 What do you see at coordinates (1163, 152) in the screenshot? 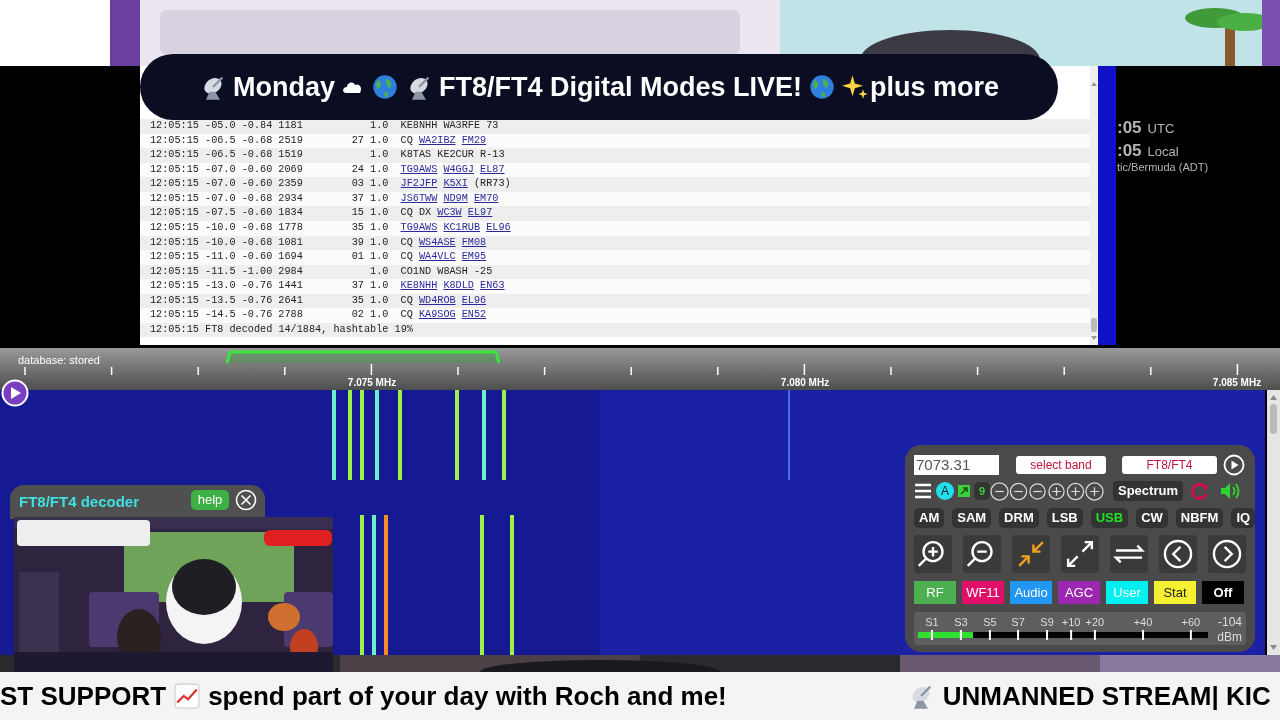
I see `local-label: Local` at bounding box center [1163, 152].